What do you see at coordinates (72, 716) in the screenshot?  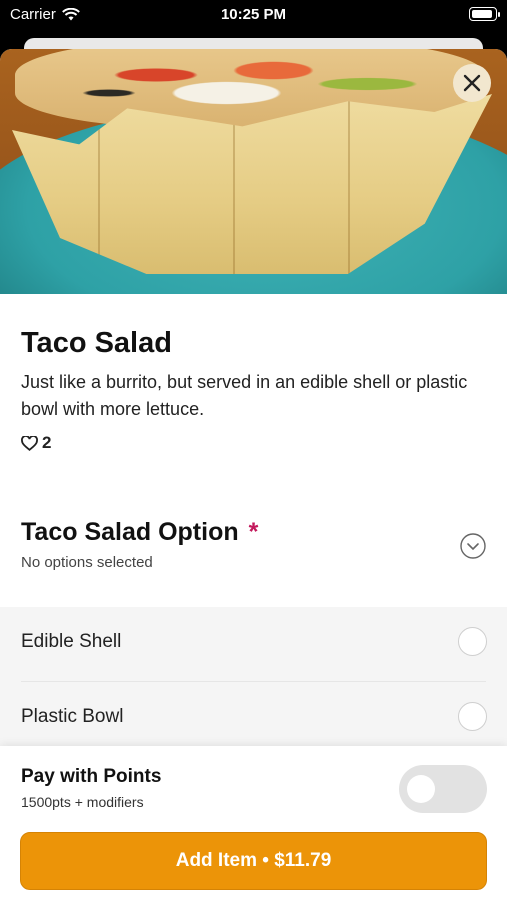 I see `option-choice-label: Plastic Bowl` at bounding box center [72, 716].